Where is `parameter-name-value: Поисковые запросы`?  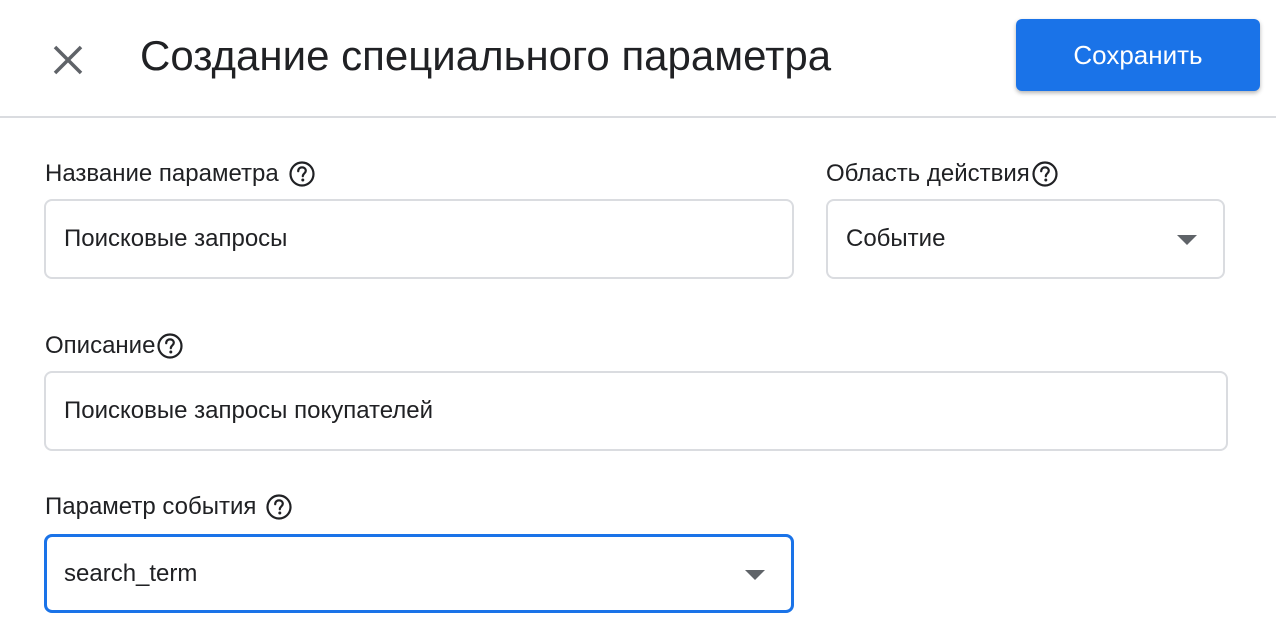
parameter-name-value: Поисковые запросы is located at coordinates (176, 238).